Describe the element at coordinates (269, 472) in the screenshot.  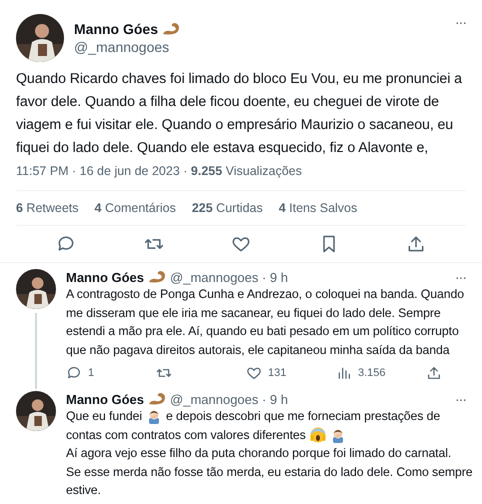
I see `reply-text: Se esse merda não fosse tão merda, eu estaria do lado dele. Como sempre` at that location.